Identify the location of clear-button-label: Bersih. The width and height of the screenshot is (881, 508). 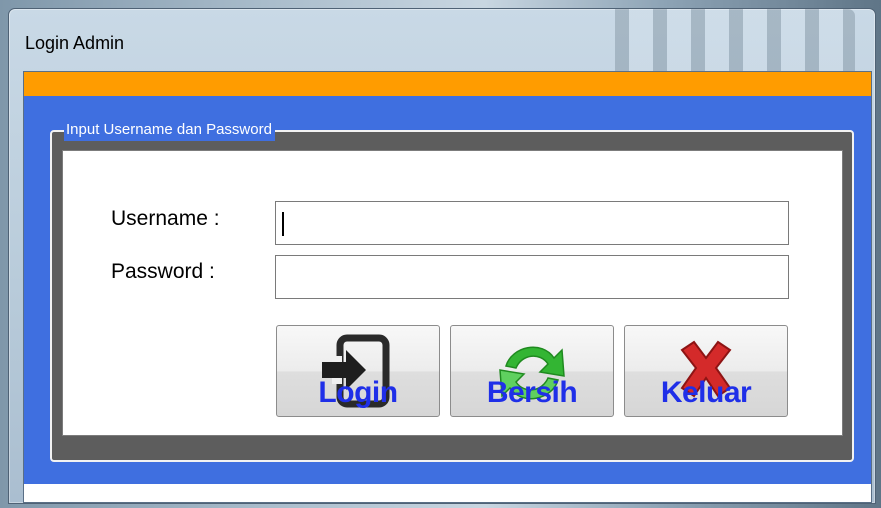
(532, 392).